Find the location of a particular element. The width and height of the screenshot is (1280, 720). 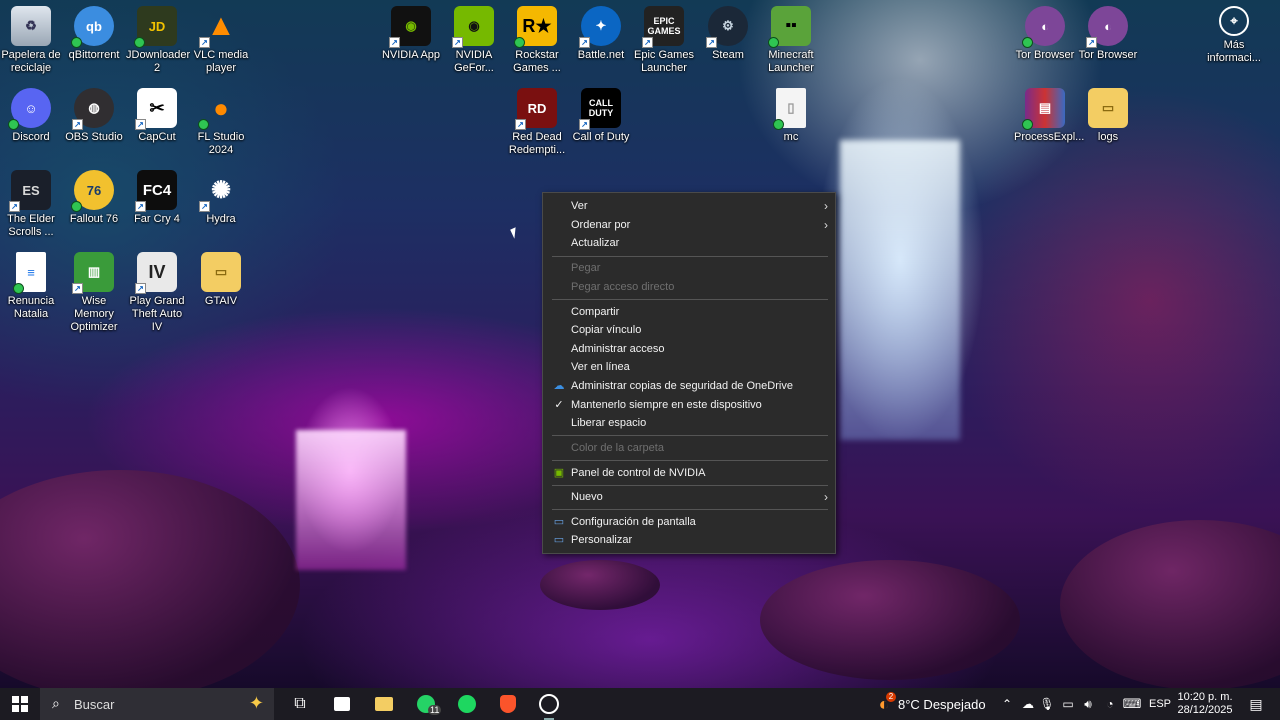

vlc-icon: ▲ ↗ is located at coordinates (220, 27).